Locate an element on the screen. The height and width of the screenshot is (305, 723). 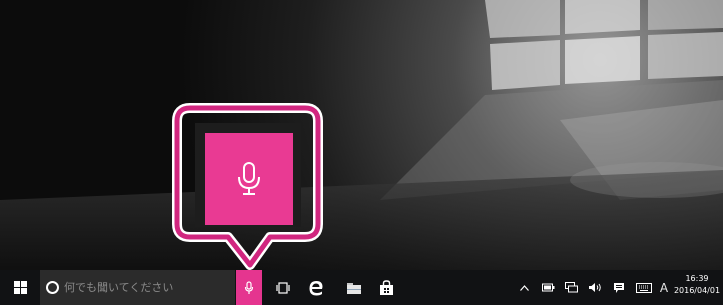
network-icon is located at coordinates (571, 287).